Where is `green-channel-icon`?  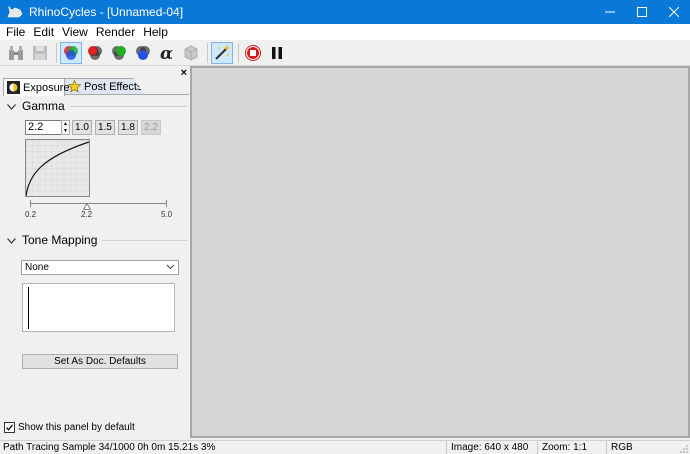 green-channel-icon is located at coordinates (119, 52).